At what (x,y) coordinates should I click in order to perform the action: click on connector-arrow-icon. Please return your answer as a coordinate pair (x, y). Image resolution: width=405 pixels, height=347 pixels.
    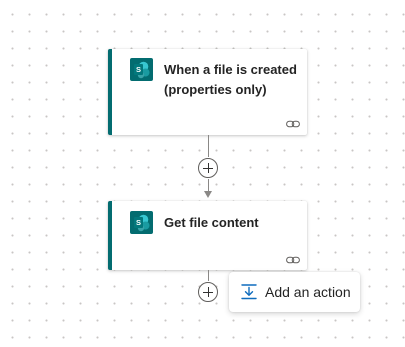
    Looking at the image, I should click on (208, 194).